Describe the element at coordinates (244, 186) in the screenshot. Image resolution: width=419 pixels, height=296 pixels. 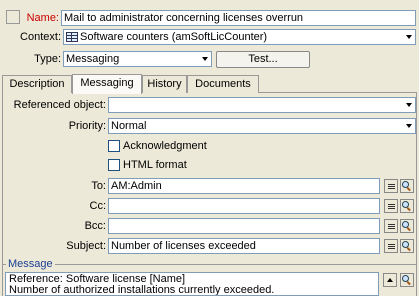
I see `to-field: AM:Admin` at that location.